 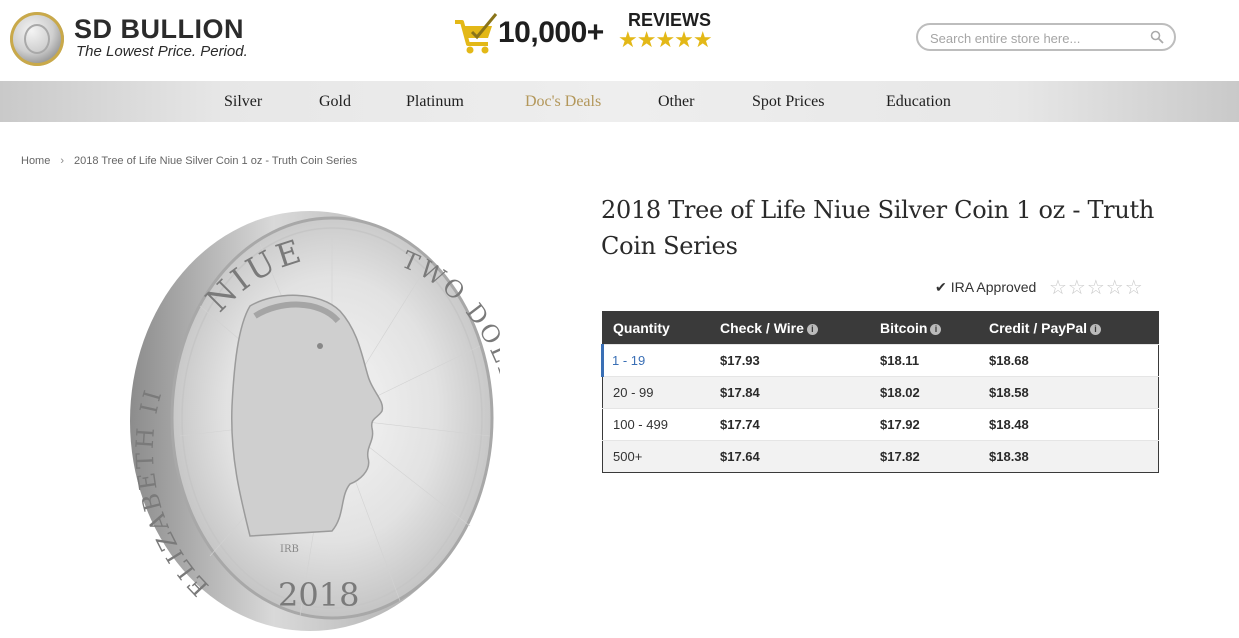 I want to click on search-icon, so click(x=1157, y=37).